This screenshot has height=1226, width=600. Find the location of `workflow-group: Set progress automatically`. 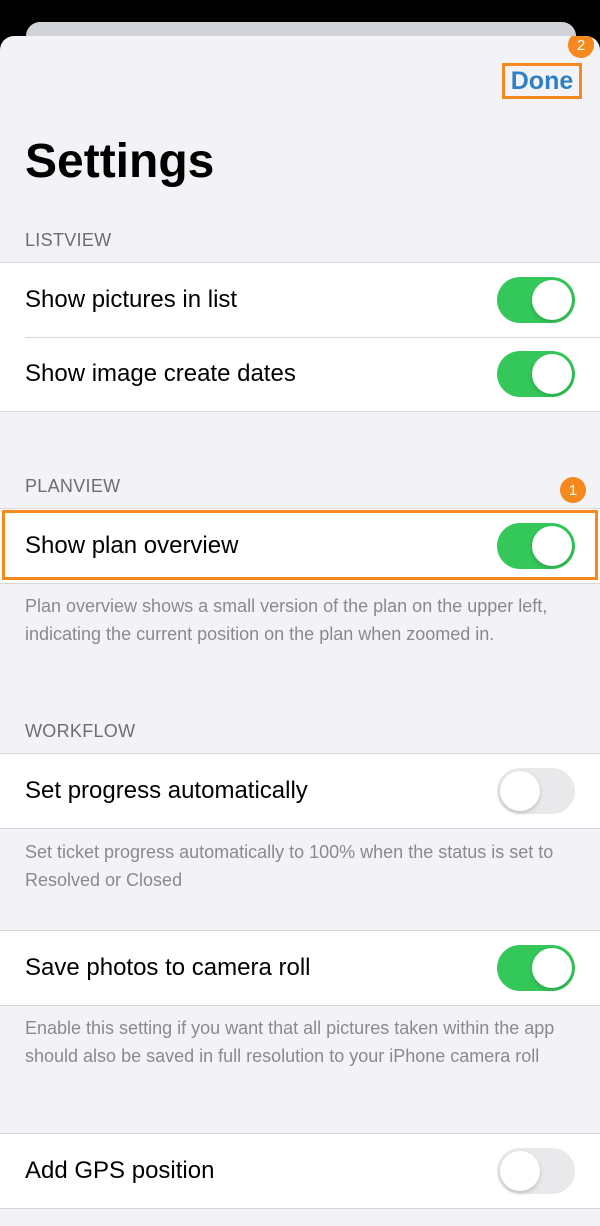

workflow-group: Set progress automatically is located at coordinates (300, 791).